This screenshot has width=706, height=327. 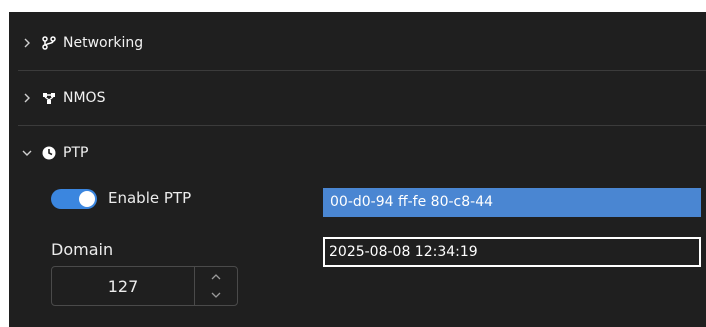 I want to click on enable-ptp-label: Enable PTP, so click(x=150, y=198).